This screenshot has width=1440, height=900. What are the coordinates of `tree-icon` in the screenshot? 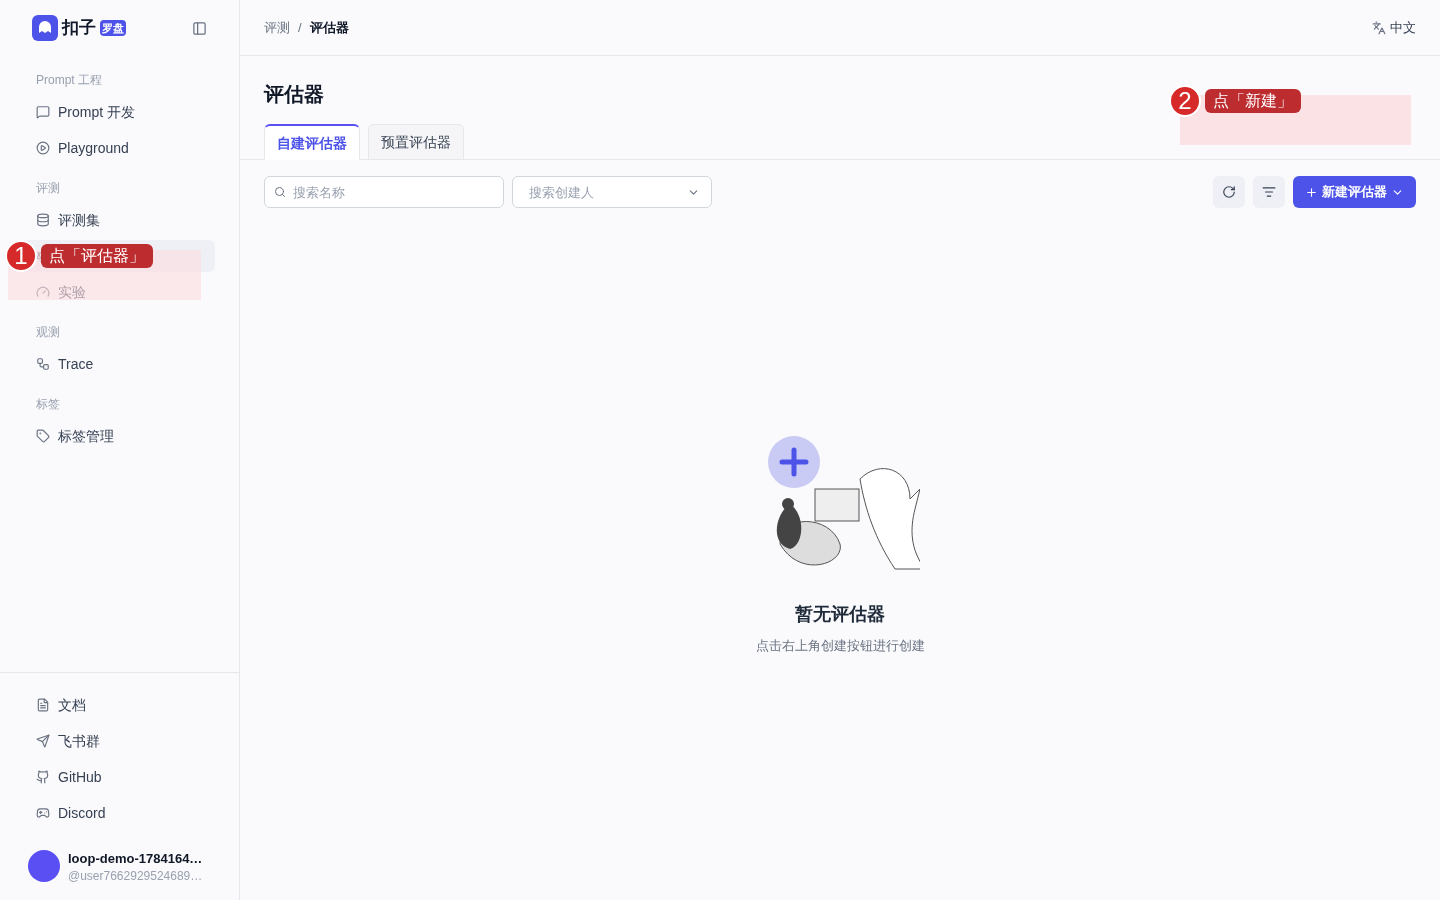 It's located at (43, 364).